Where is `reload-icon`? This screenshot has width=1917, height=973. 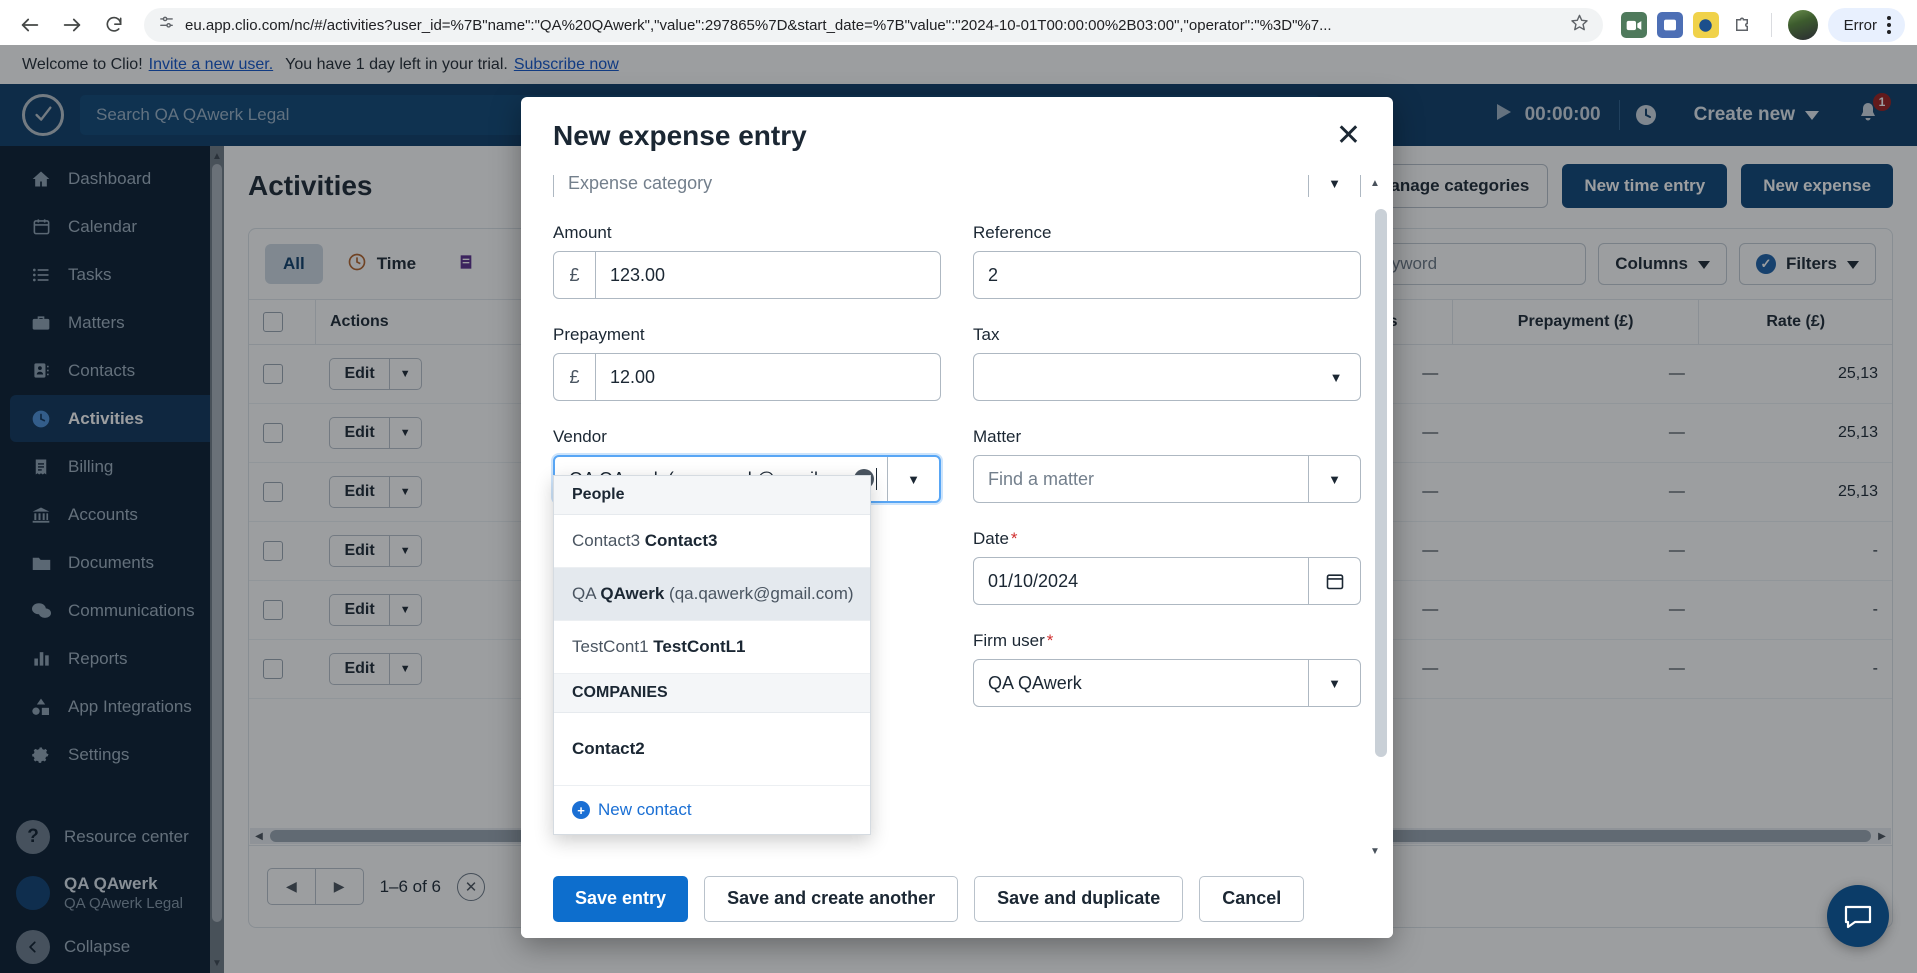 reload-icon is located at coordinates (114, 25).